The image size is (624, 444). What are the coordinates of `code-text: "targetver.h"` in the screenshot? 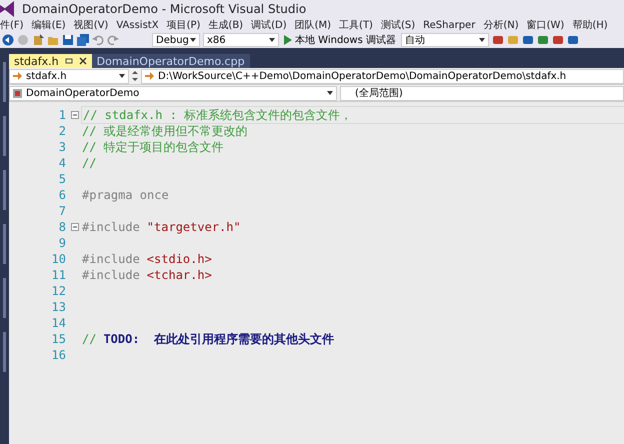 It's located at (193, 227).